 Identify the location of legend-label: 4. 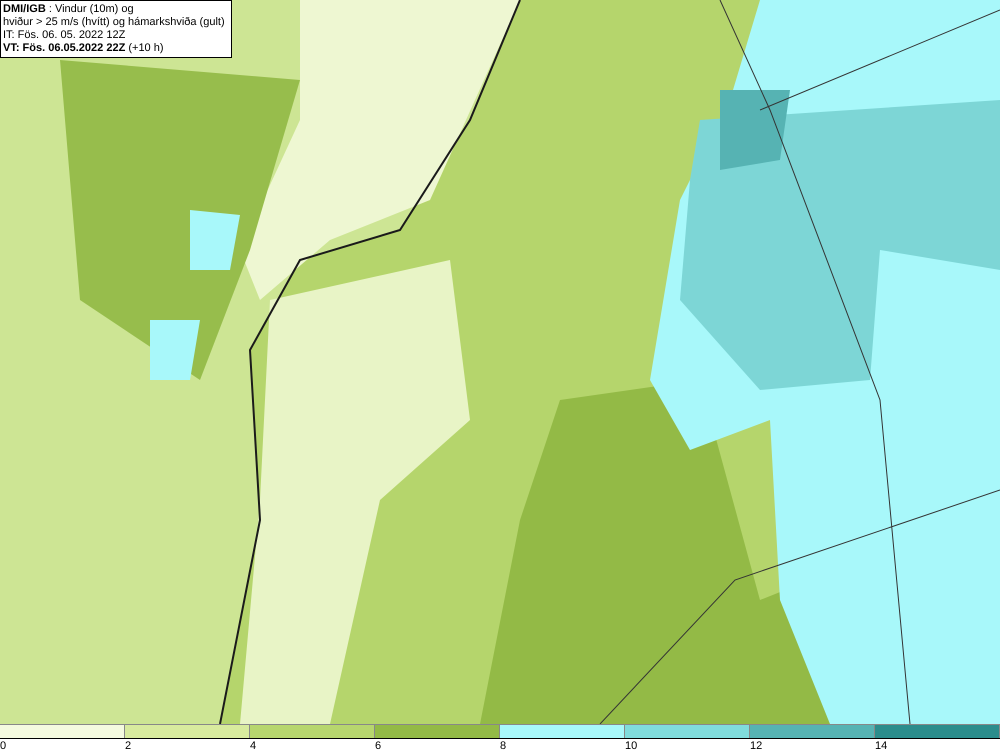
(253, 746).